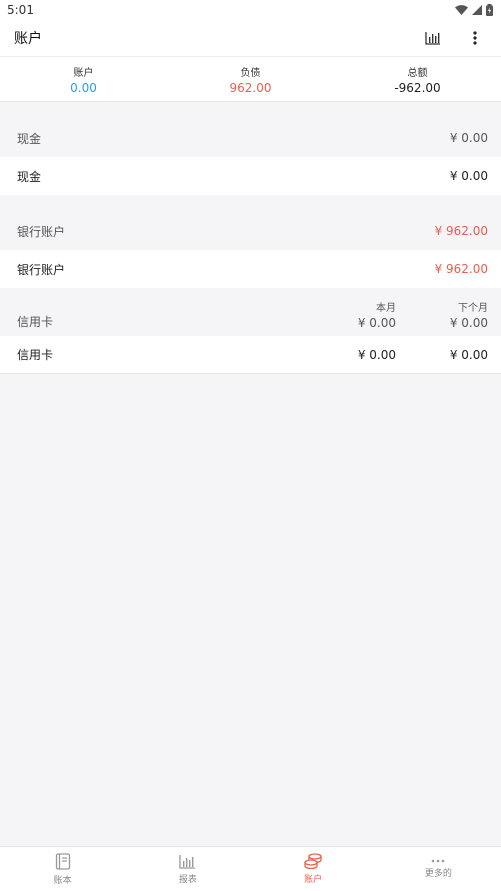 Image resolution: width=501 pixels, height=891 pixels. What do you see at coordinates (83, 87) in the screenshot?
I see `summary-account-value: 0.00` at bounding box center [83, 87].